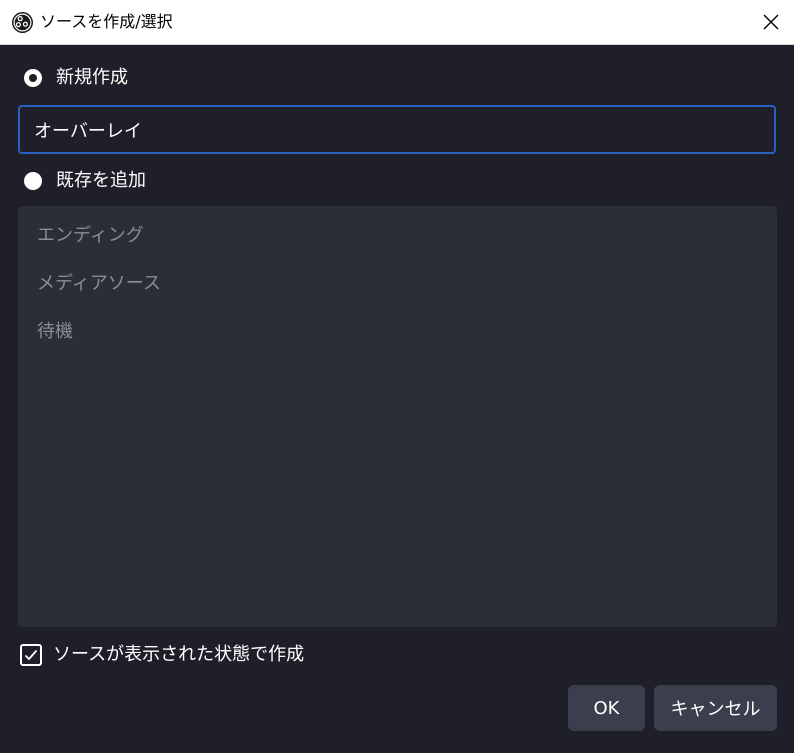  I want to click on title-bar: ソースを作成/選択, so click(397, 22).